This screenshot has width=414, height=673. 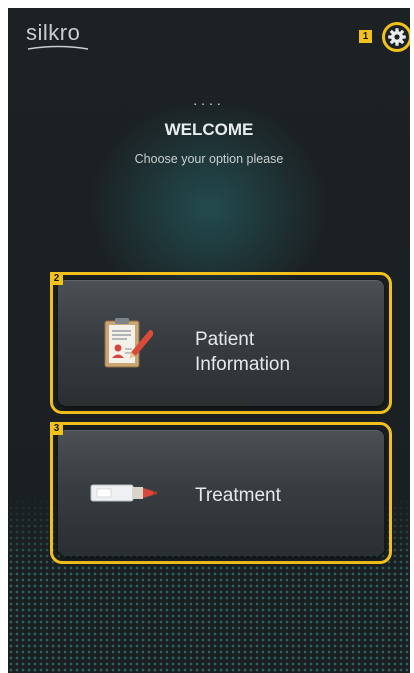 What do you see at coordinates (365, 36) in the screenshot?
I see `settings-badge: 1` at bounding box center [365, 36].